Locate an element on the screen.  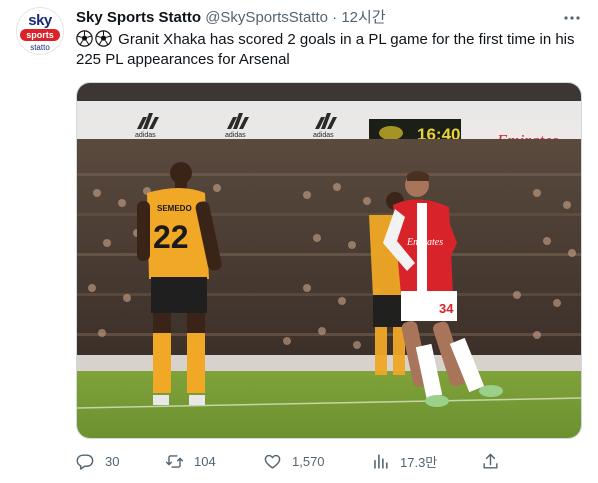
display-name: Sky Sports Statto is located at coordinates (138, 17).